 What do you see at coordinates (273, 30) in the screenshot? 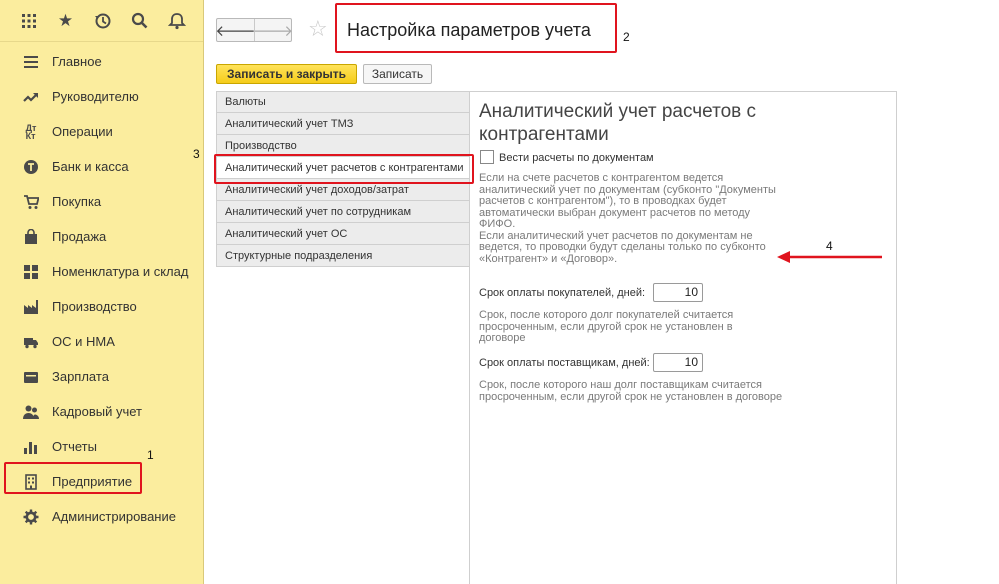
I see `forward-button: 🡒` at bounding box center [273, 30].